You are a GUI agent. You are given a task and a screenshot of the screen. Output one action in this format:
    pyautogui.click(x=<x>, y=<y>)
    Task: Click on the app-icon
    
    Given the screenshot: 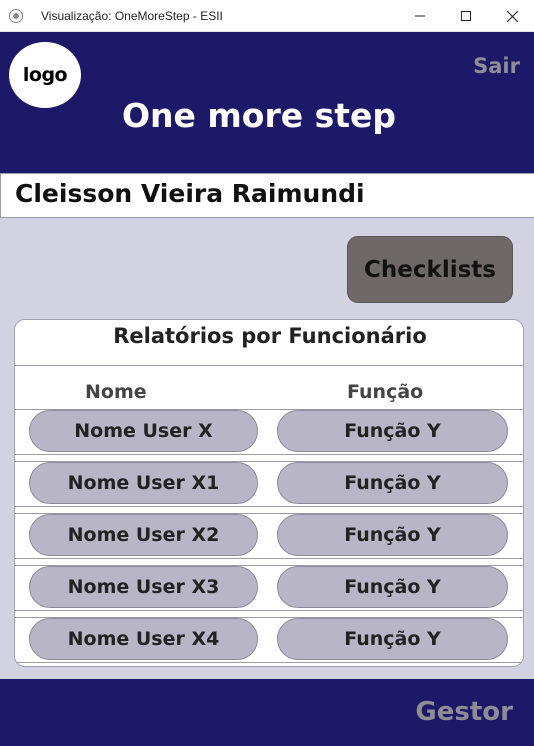 What is the action you would take?
    pyautogui.click(x=16, y=16)
    